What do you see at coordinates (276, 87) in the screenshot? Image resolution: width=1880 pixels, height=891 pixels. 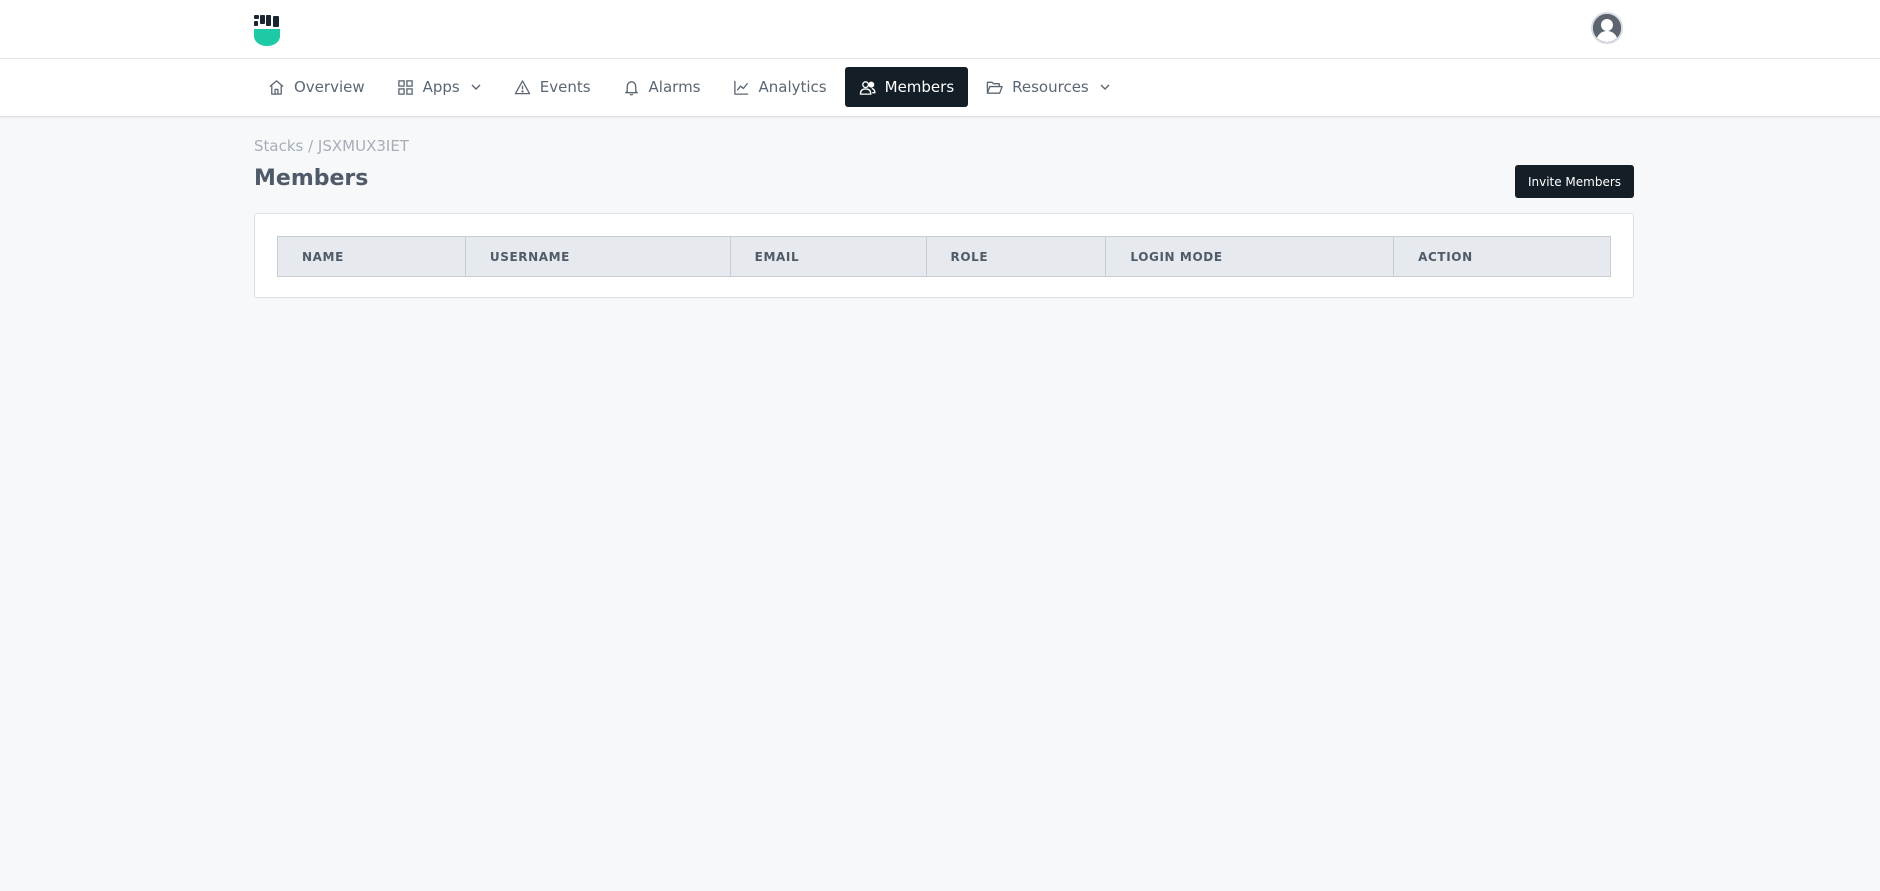 I see `home-icon` at bounding box center [276, 87].